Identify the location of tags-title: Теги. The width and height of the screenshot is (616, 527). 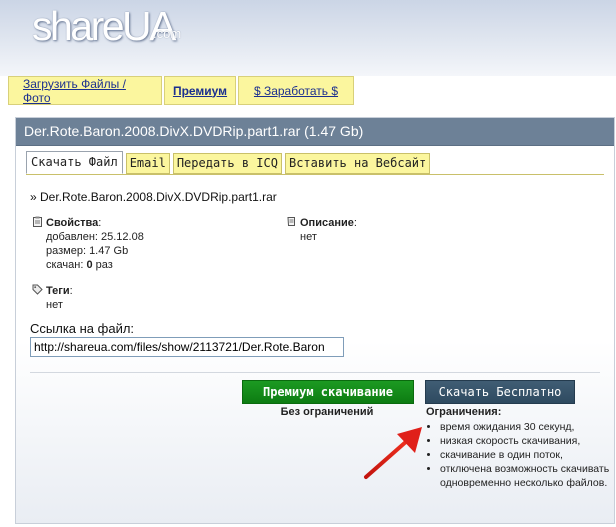
(58, 291).